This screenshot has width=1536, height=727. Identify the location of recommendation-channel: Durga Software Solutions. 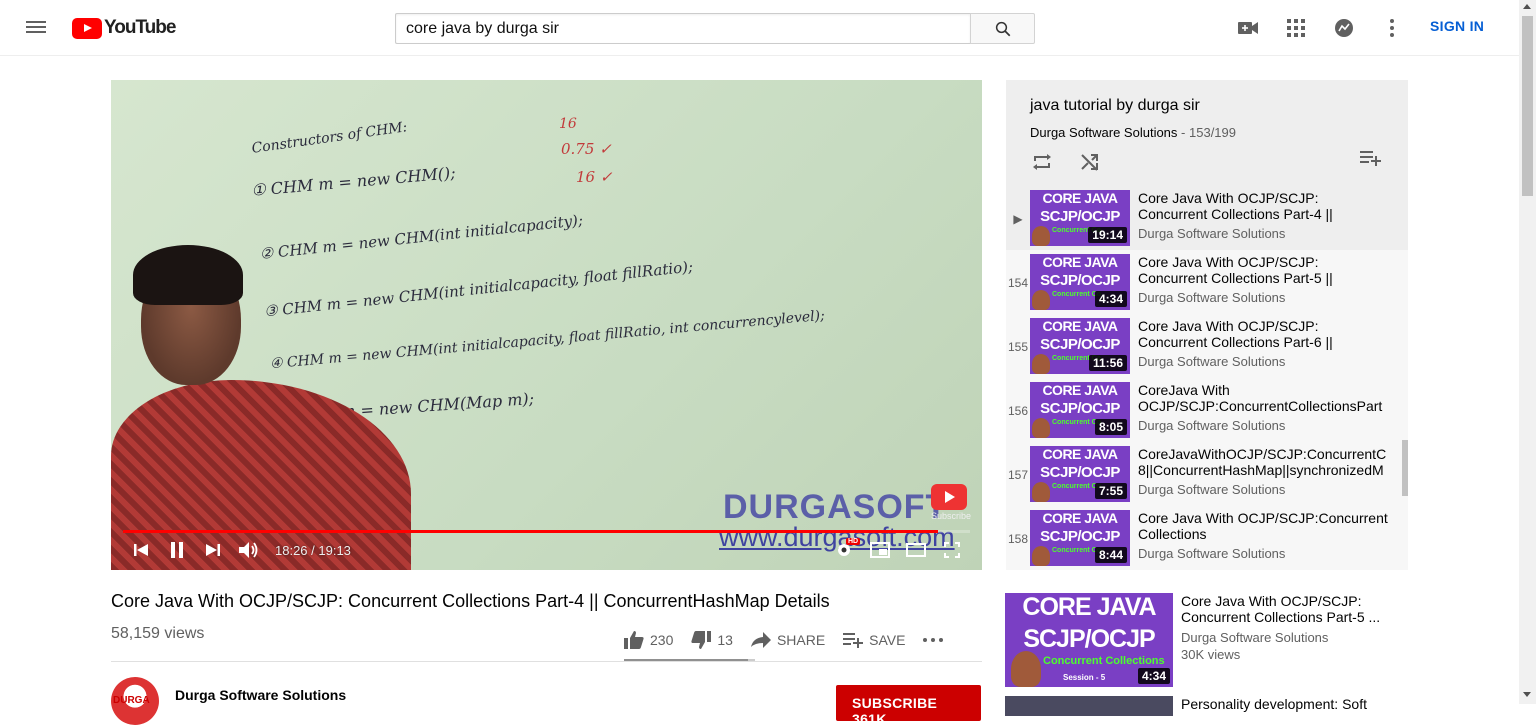
(1291, 637).